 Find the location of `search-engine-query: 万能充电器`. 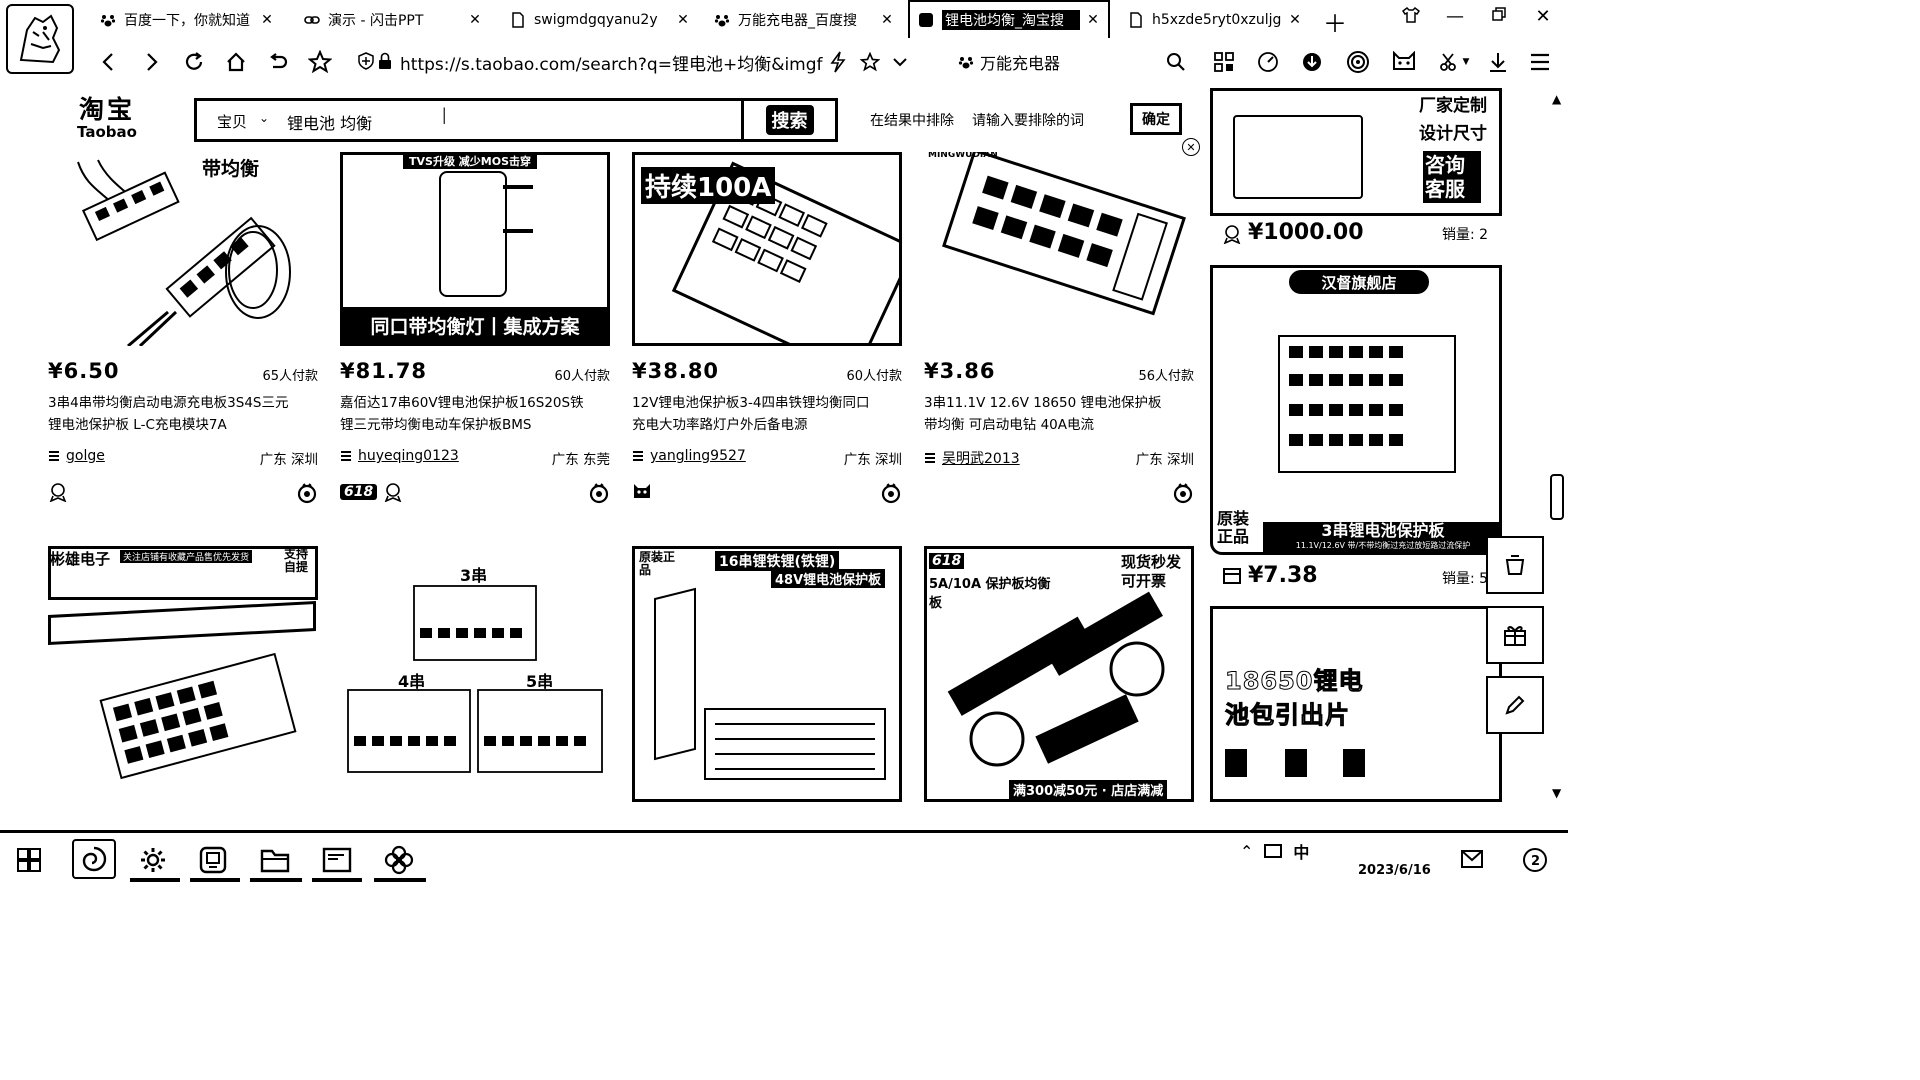

search-engine-query: 万能充电器 is located at coordinates (1020, 63).